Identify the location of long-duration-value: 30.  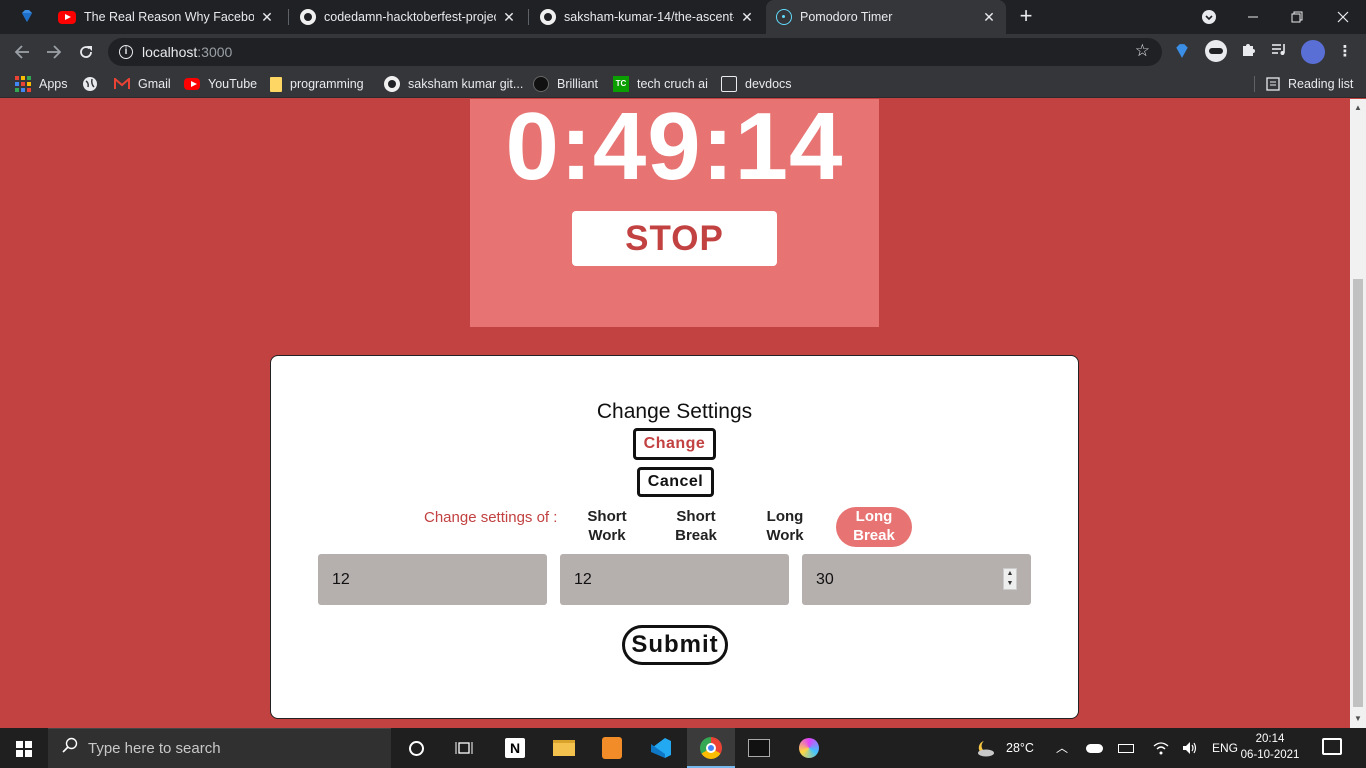
(825, 579).